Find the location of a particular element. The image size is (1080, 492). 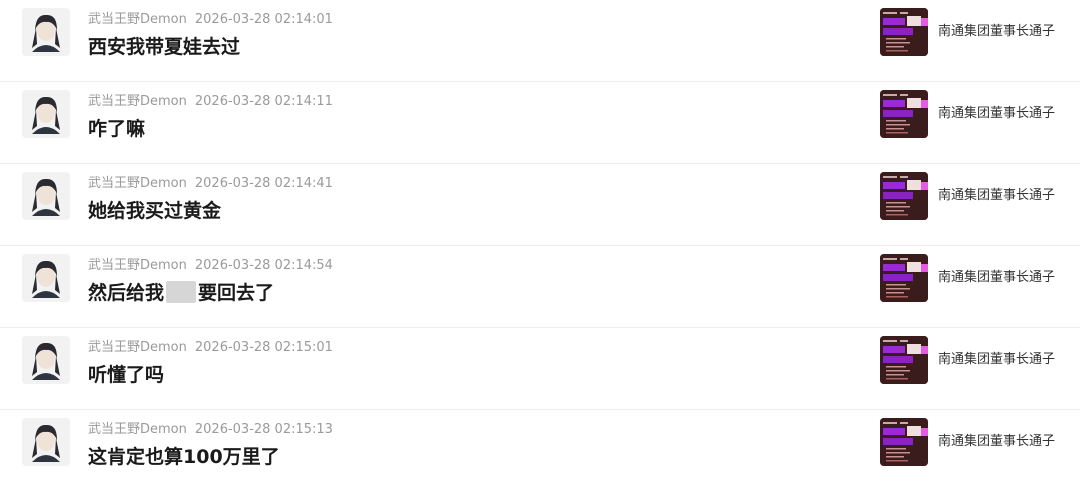

comment-text-part: 听懂了吗 is located at coordinates (126, 375).